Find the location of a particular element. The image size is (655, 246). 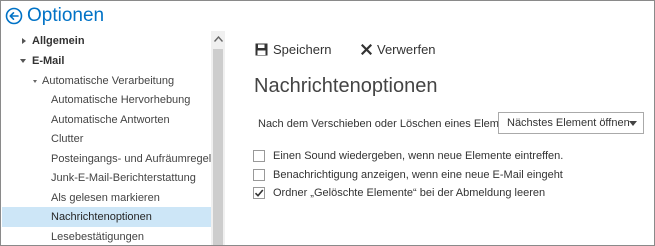

chevron-up-icon is located at coordinates (218, 39).